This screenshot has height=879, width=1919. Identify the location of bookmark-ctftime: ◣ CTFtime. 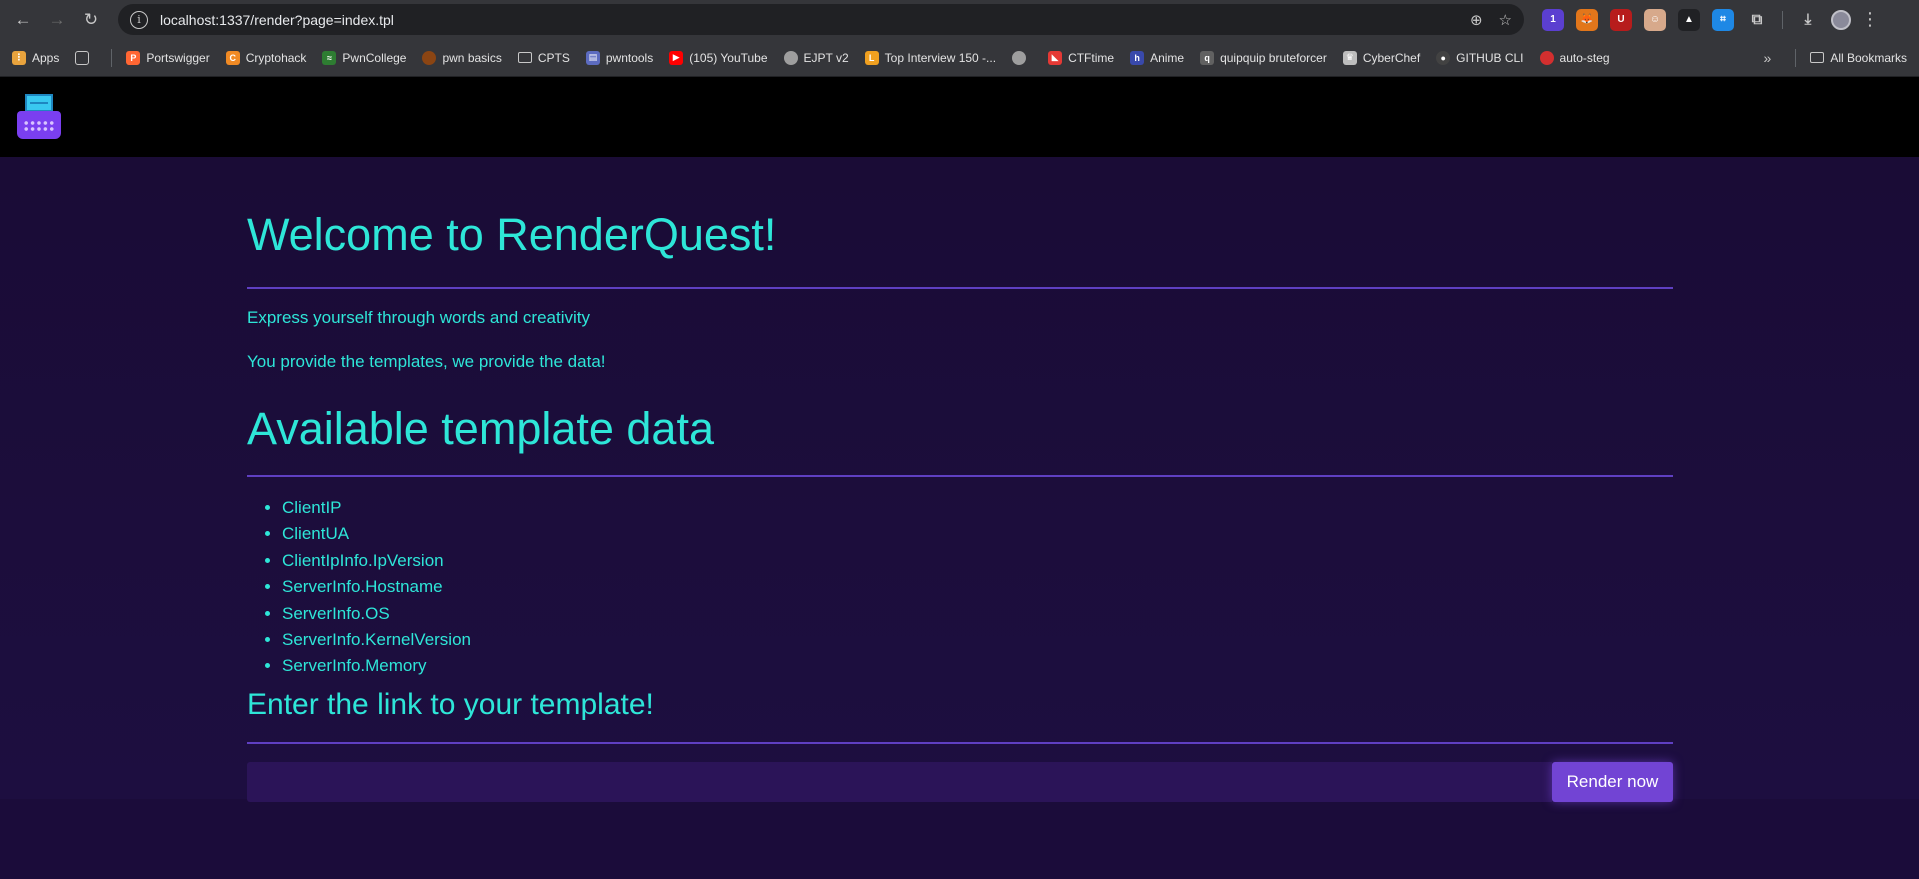
(1081, 57).